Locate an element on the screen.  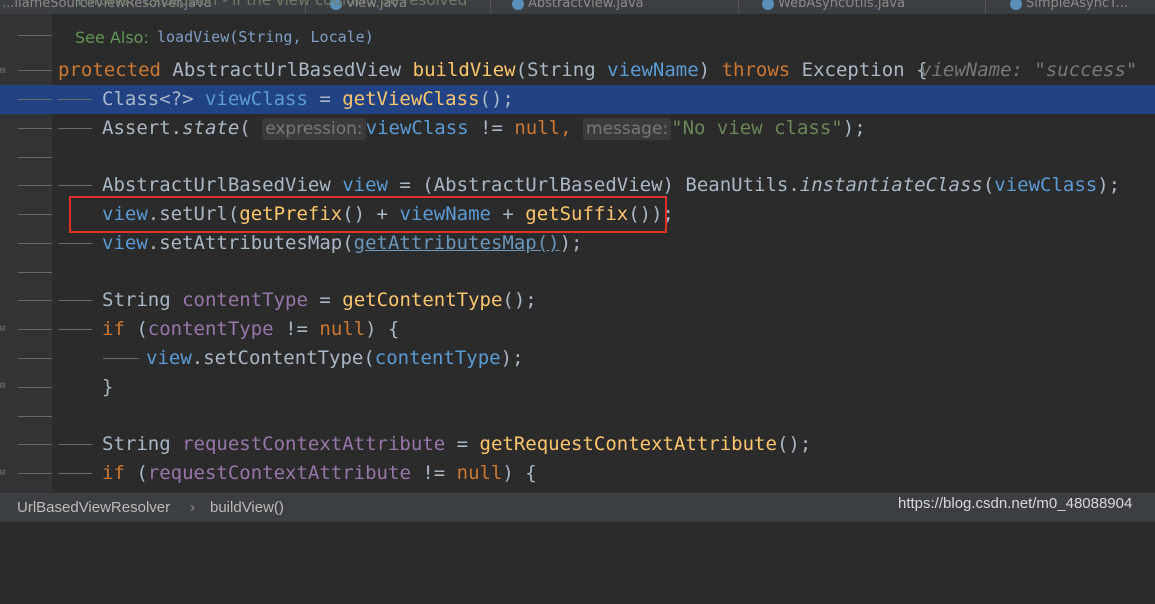
code-line-if-request-context: if (requestContextAttribute != null) { is located at coordinates (577, 473).